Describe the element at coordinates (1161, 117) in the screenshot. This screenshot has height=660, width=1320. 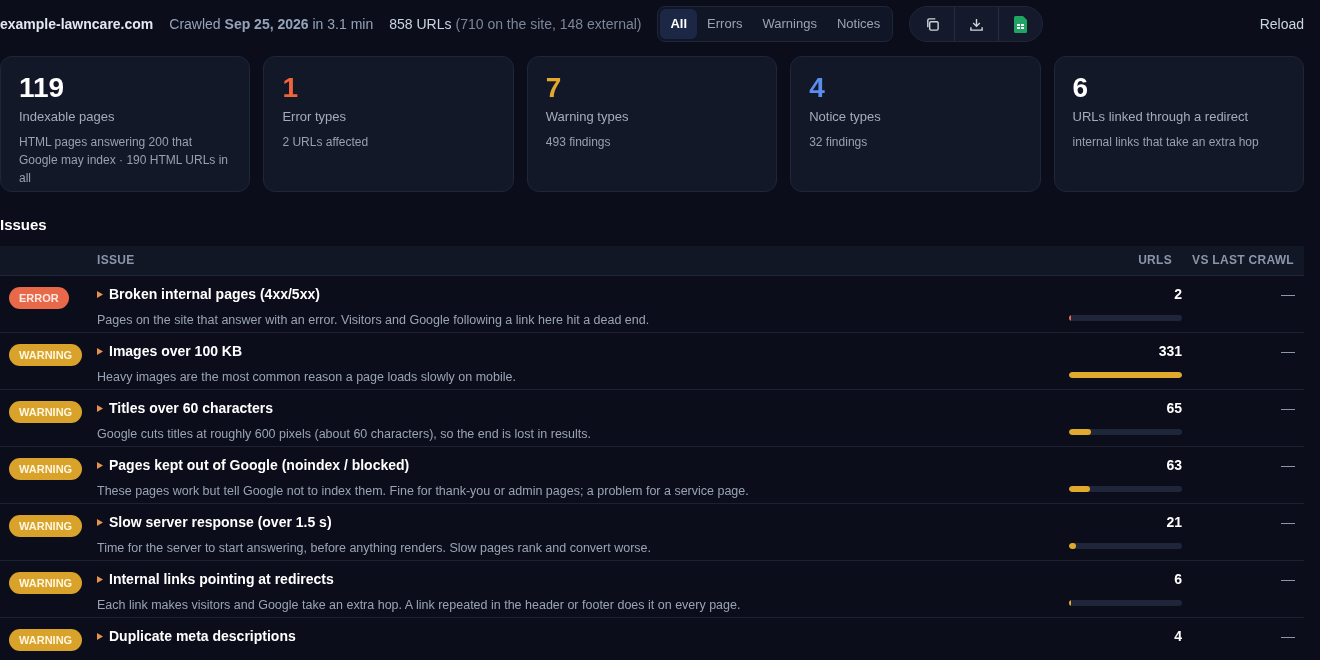
I see `stat-label: URLs linked through a redirect` at that location.